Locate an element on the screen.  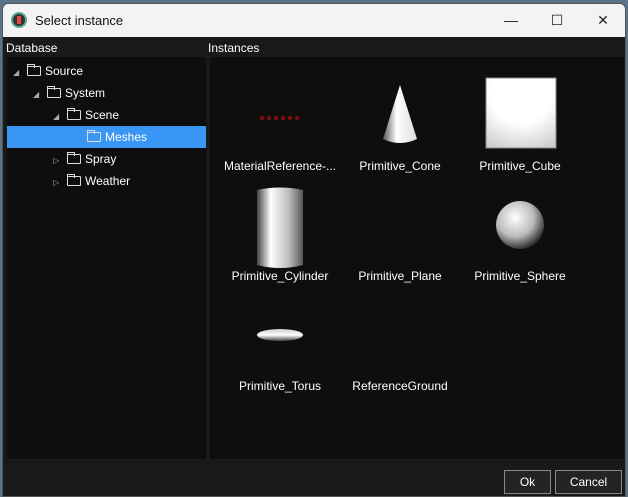
ok-button: Ok is located at coordinates (527, 482).